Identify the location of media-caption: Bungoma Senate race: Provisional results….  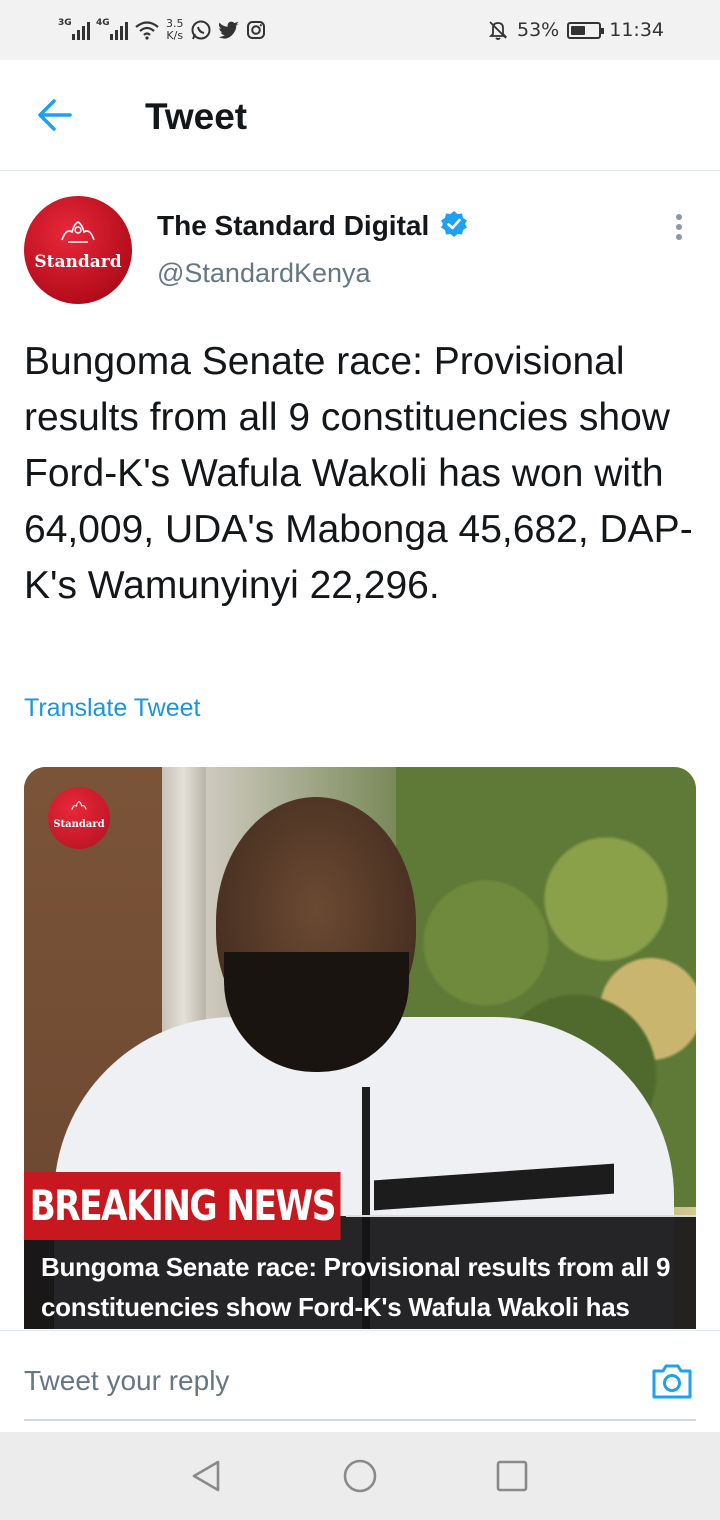
(356, 1287).